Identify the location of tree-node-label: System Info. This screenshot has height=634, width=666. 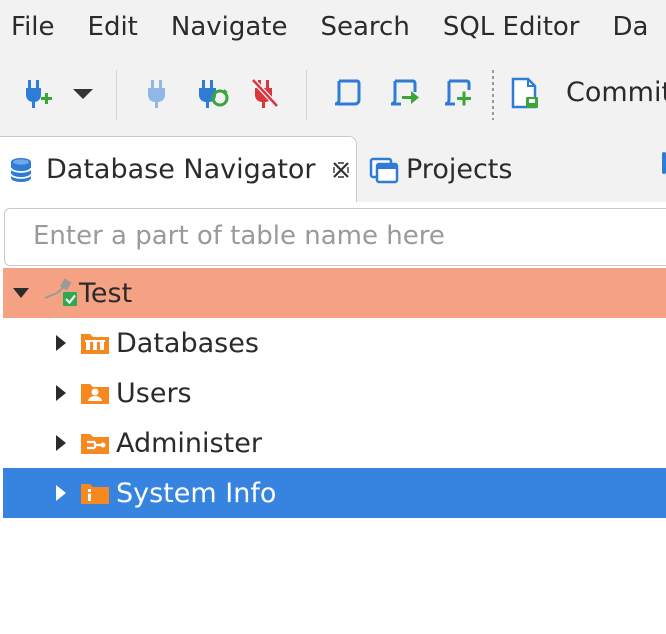
(196, 493).